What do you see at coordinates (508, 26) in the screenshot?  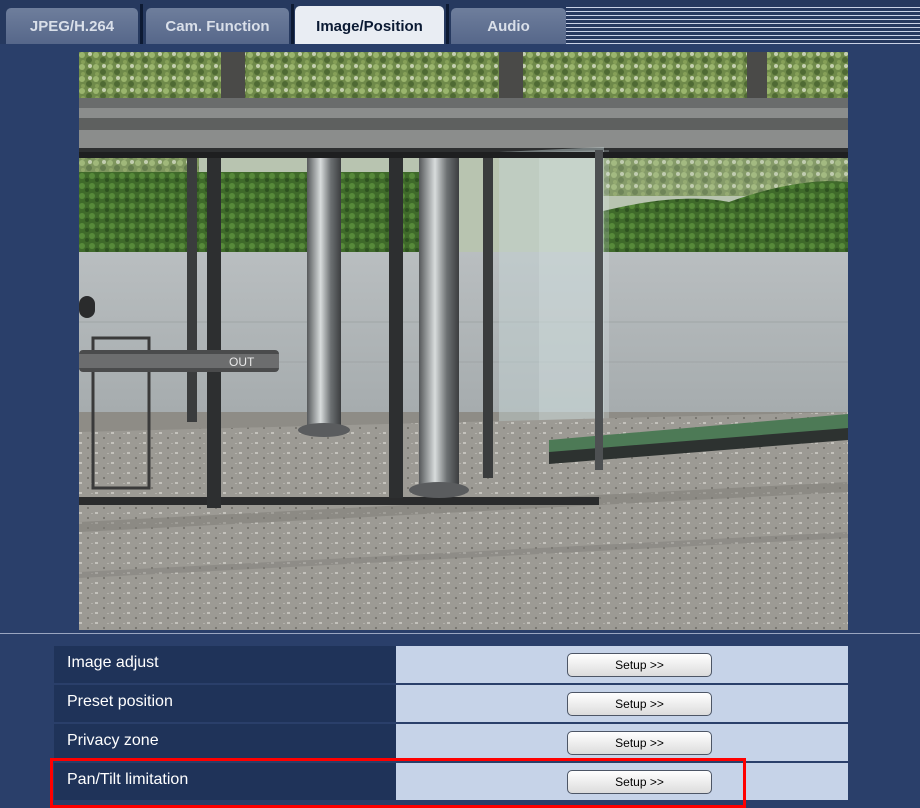 I see `tab-audio: Audio` at bounding box center [508, 26].